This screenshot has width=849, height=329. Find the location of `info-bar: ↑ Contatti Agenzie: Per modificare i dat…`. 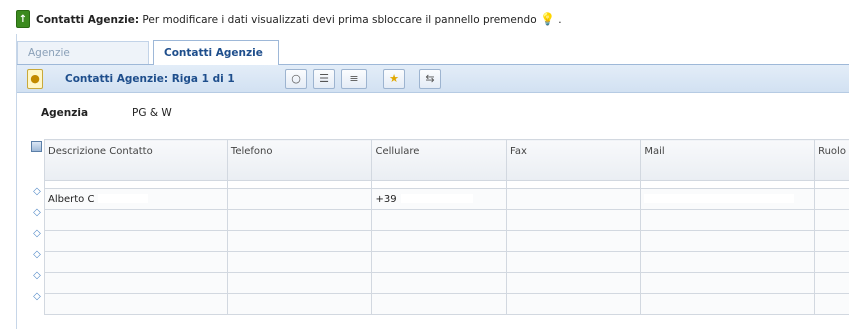

info-bar: ↑ Contatti Agenzie: Per modificare i dat… is located at coordinates (422, 19).